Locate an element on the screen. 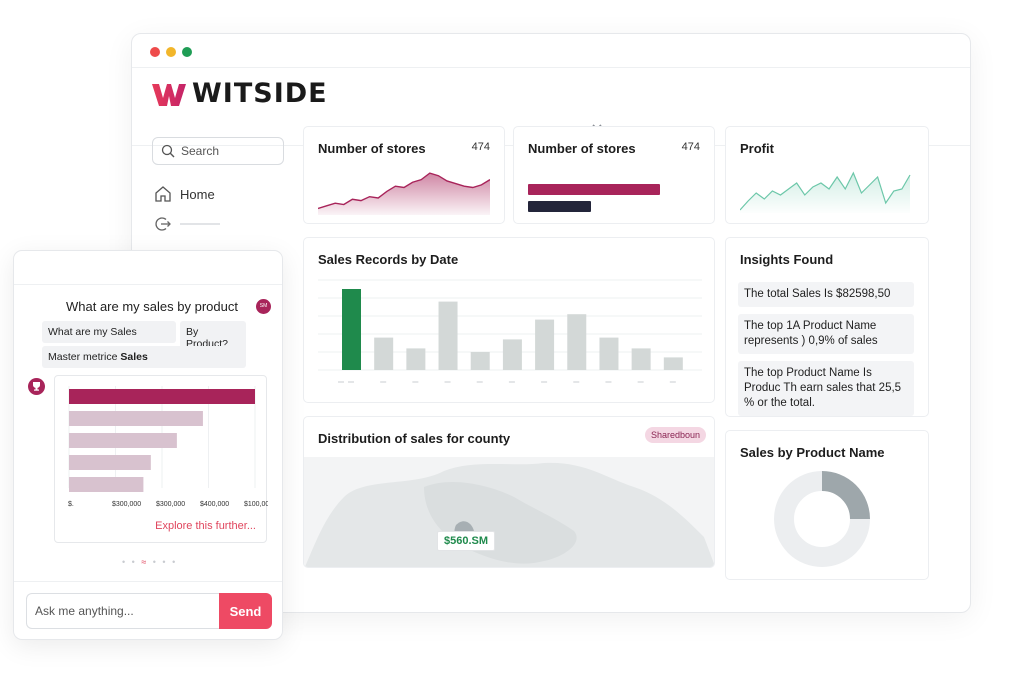 Image resolution: width=1024 pixels, height=683 pixels. insight-item: The total Sales Is $82598,50 is located at coordinates (826, 294).